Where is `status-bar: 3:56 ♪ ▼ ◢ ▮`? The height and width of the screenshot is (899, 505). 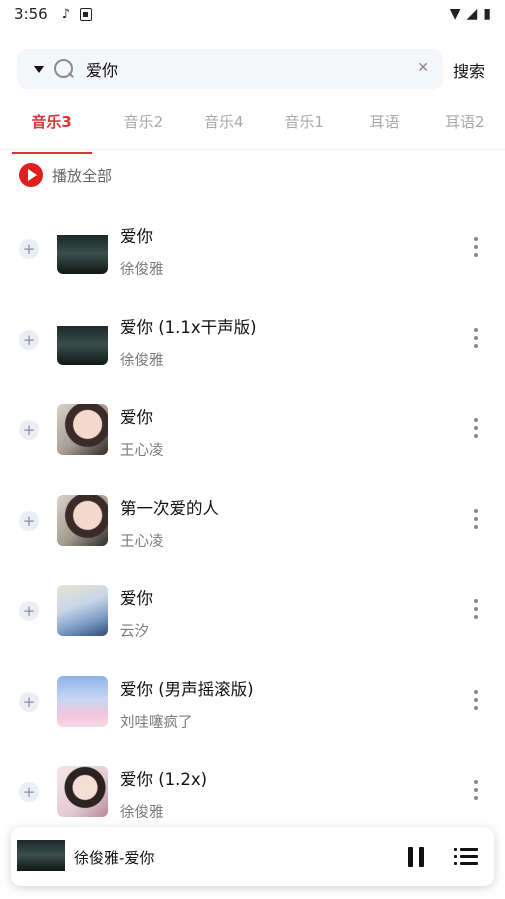
status-bar: 3:56 ♪ ▼ ◢ ▮ is located at coordinates (252, 14).